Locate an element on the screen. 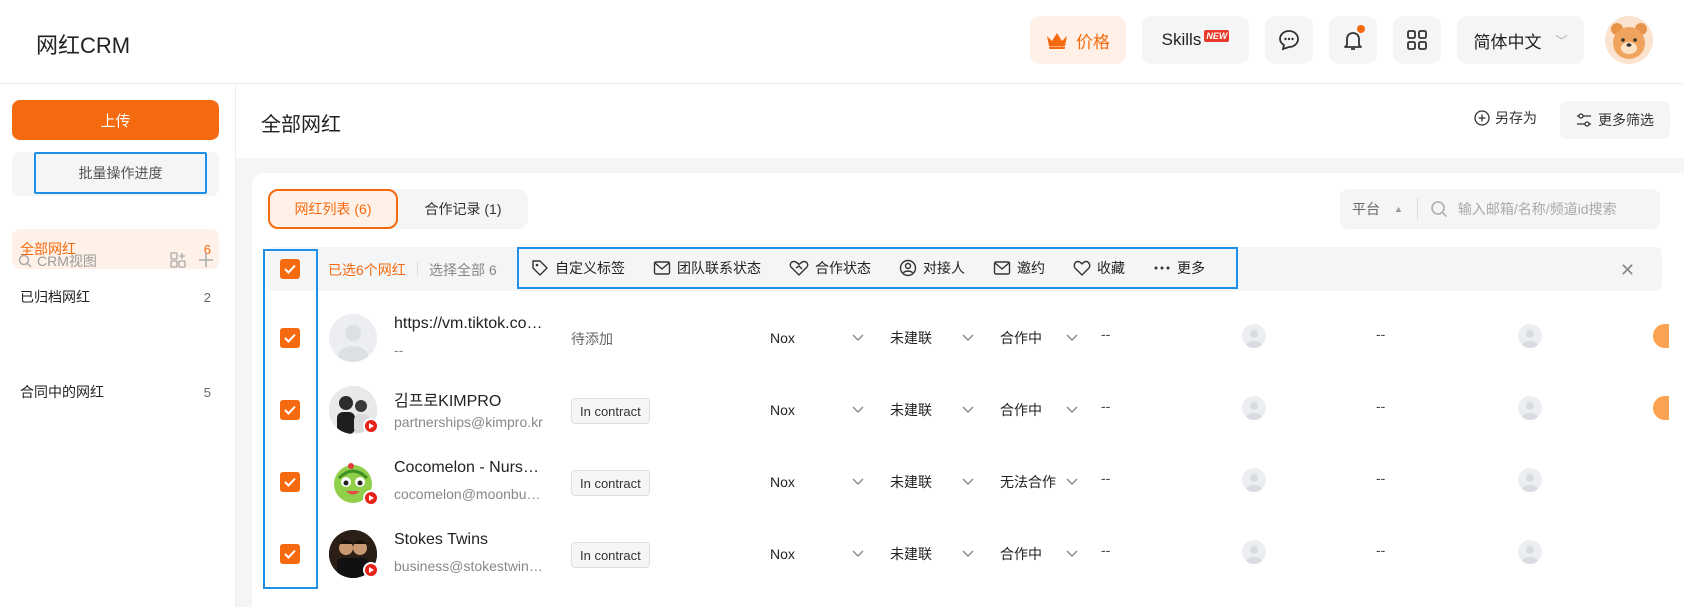  close-selection-icon: ✕ is located at coordinates (1627, 270).